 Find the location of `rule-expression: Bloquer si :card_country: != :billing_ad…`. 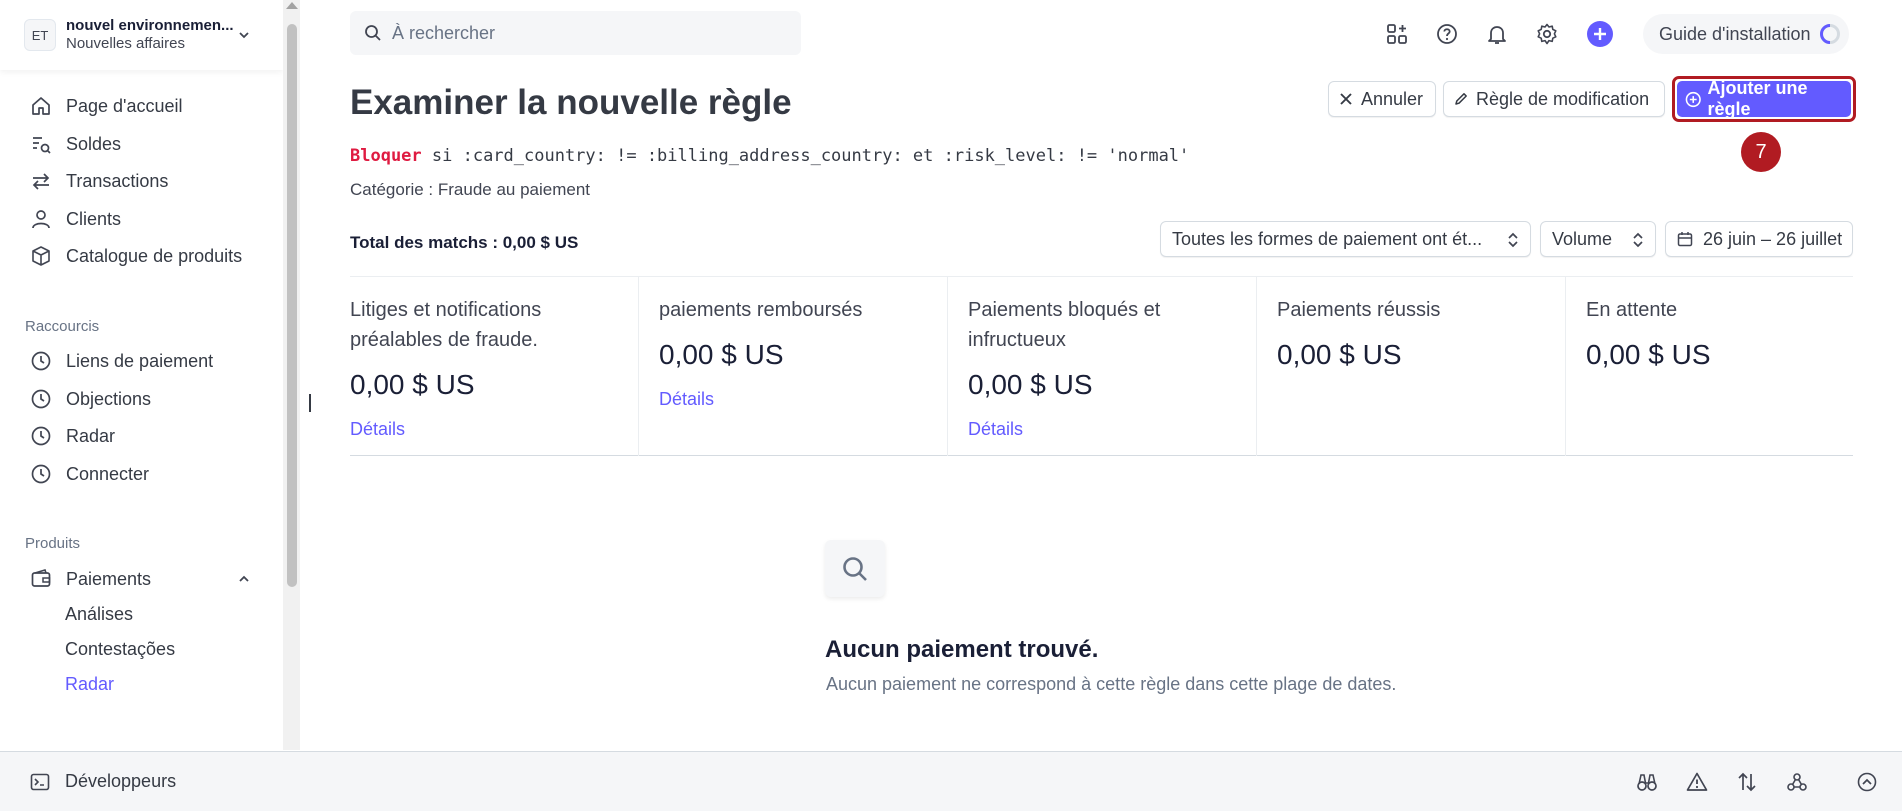

rule-expression: Bloquer si :card_country: != :billing_ad… is located at coordinates (769, 156).